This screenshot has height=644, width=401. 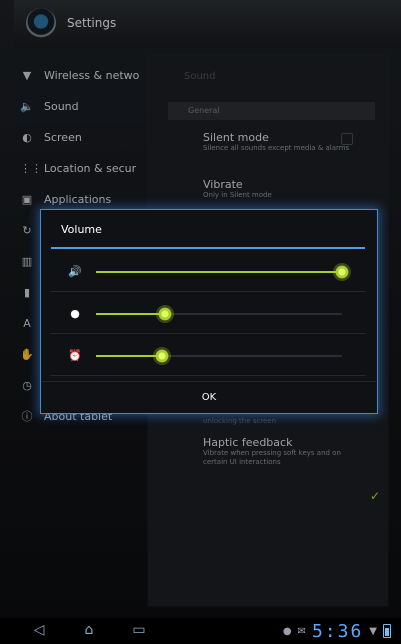 I want to click on alarm-volume-slider, so click(x=219, y=356).